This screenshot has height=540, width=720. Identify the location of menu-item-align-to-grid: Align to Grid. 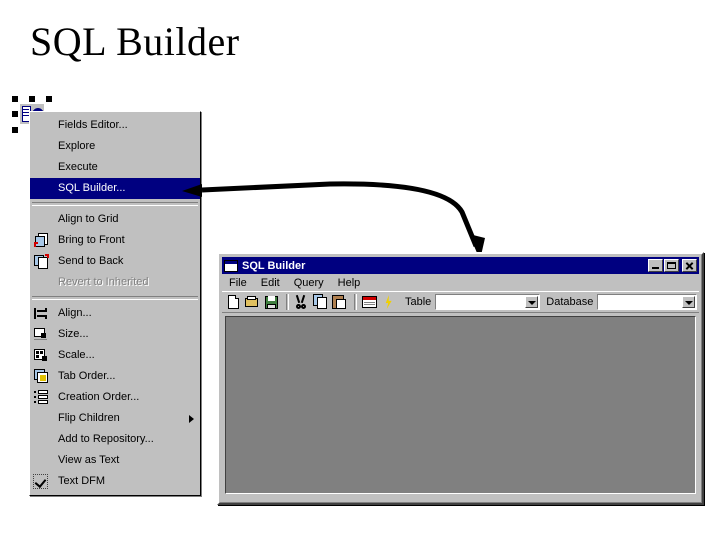
(115, 219).